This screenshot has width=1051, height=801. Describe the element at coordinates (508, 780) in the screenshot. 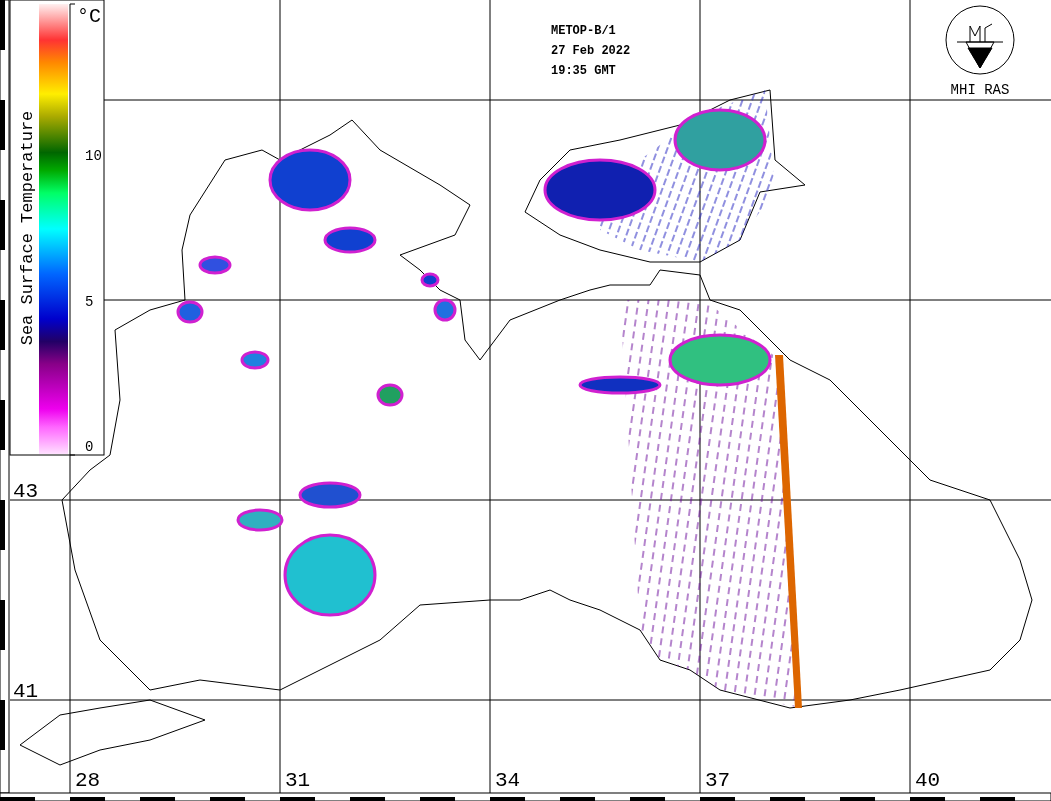

I see `longitude-label: 34` at that location.